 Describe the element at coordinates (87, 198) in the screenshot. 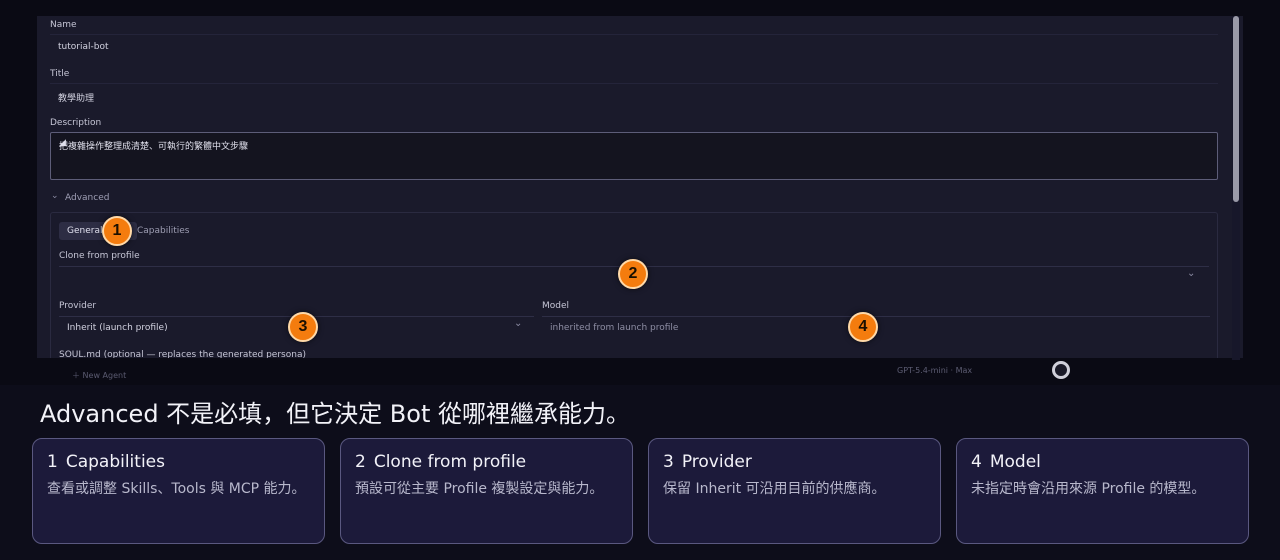

I see `advanced-toggle: Advanced` at that location.